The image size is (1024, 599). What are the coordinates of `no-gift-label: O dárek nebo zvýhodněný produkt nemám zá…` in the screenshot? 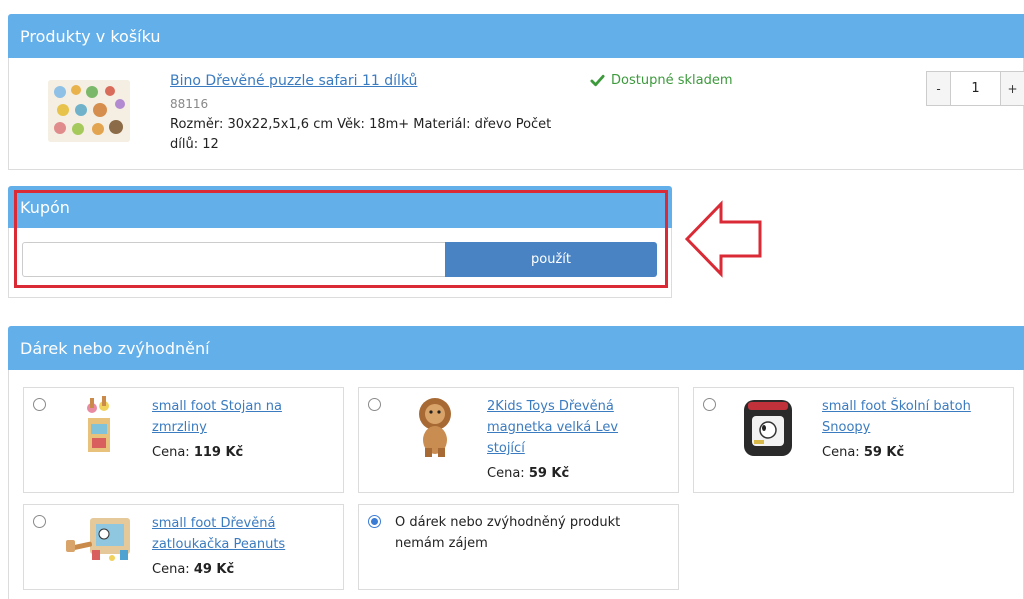 It's located at (508, 533).